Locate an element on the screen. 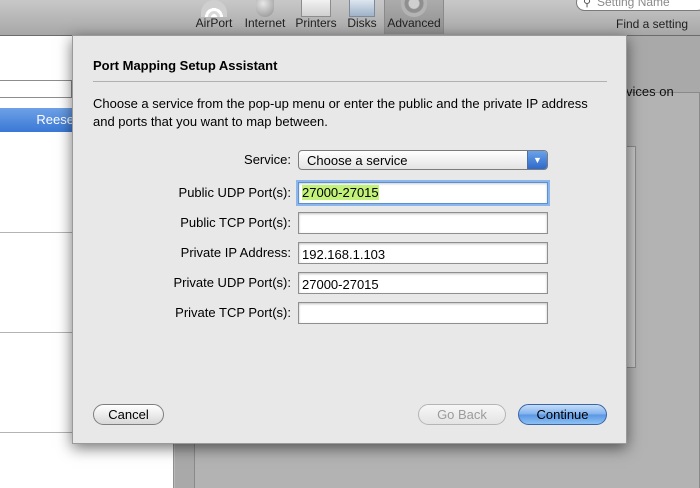  public-tcp-field is located at coordinates (423, 223).